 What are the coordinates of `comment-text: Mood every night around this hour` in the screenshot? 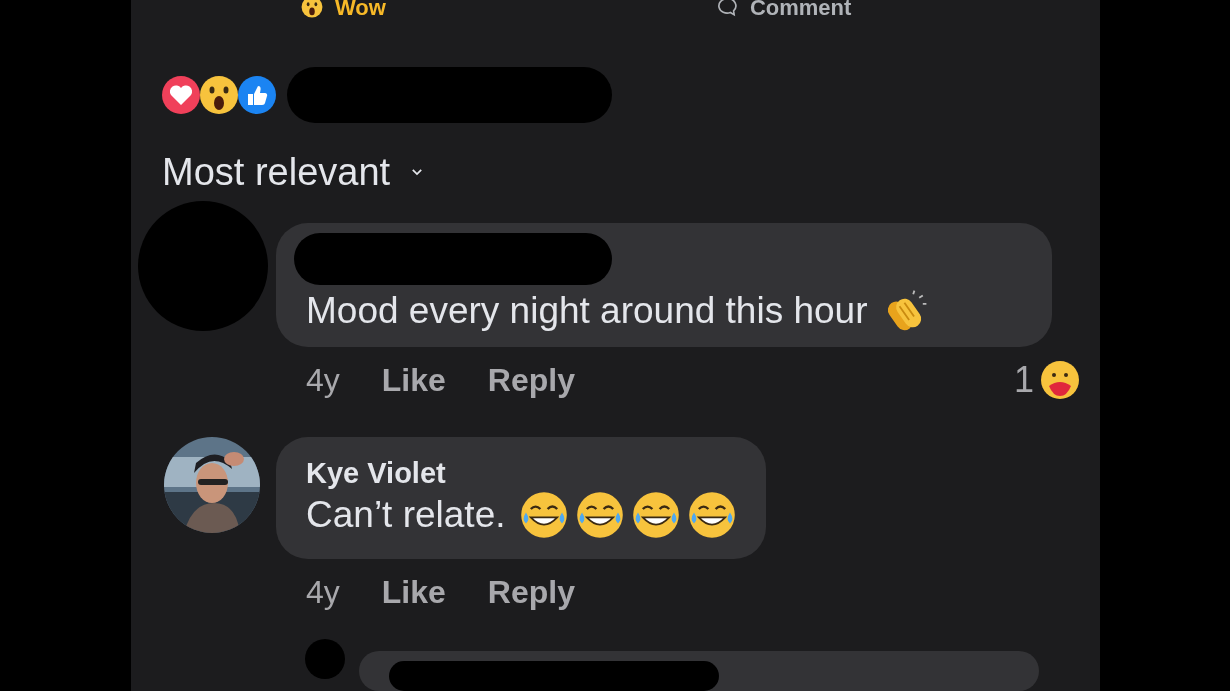 It's located at (587, 311).